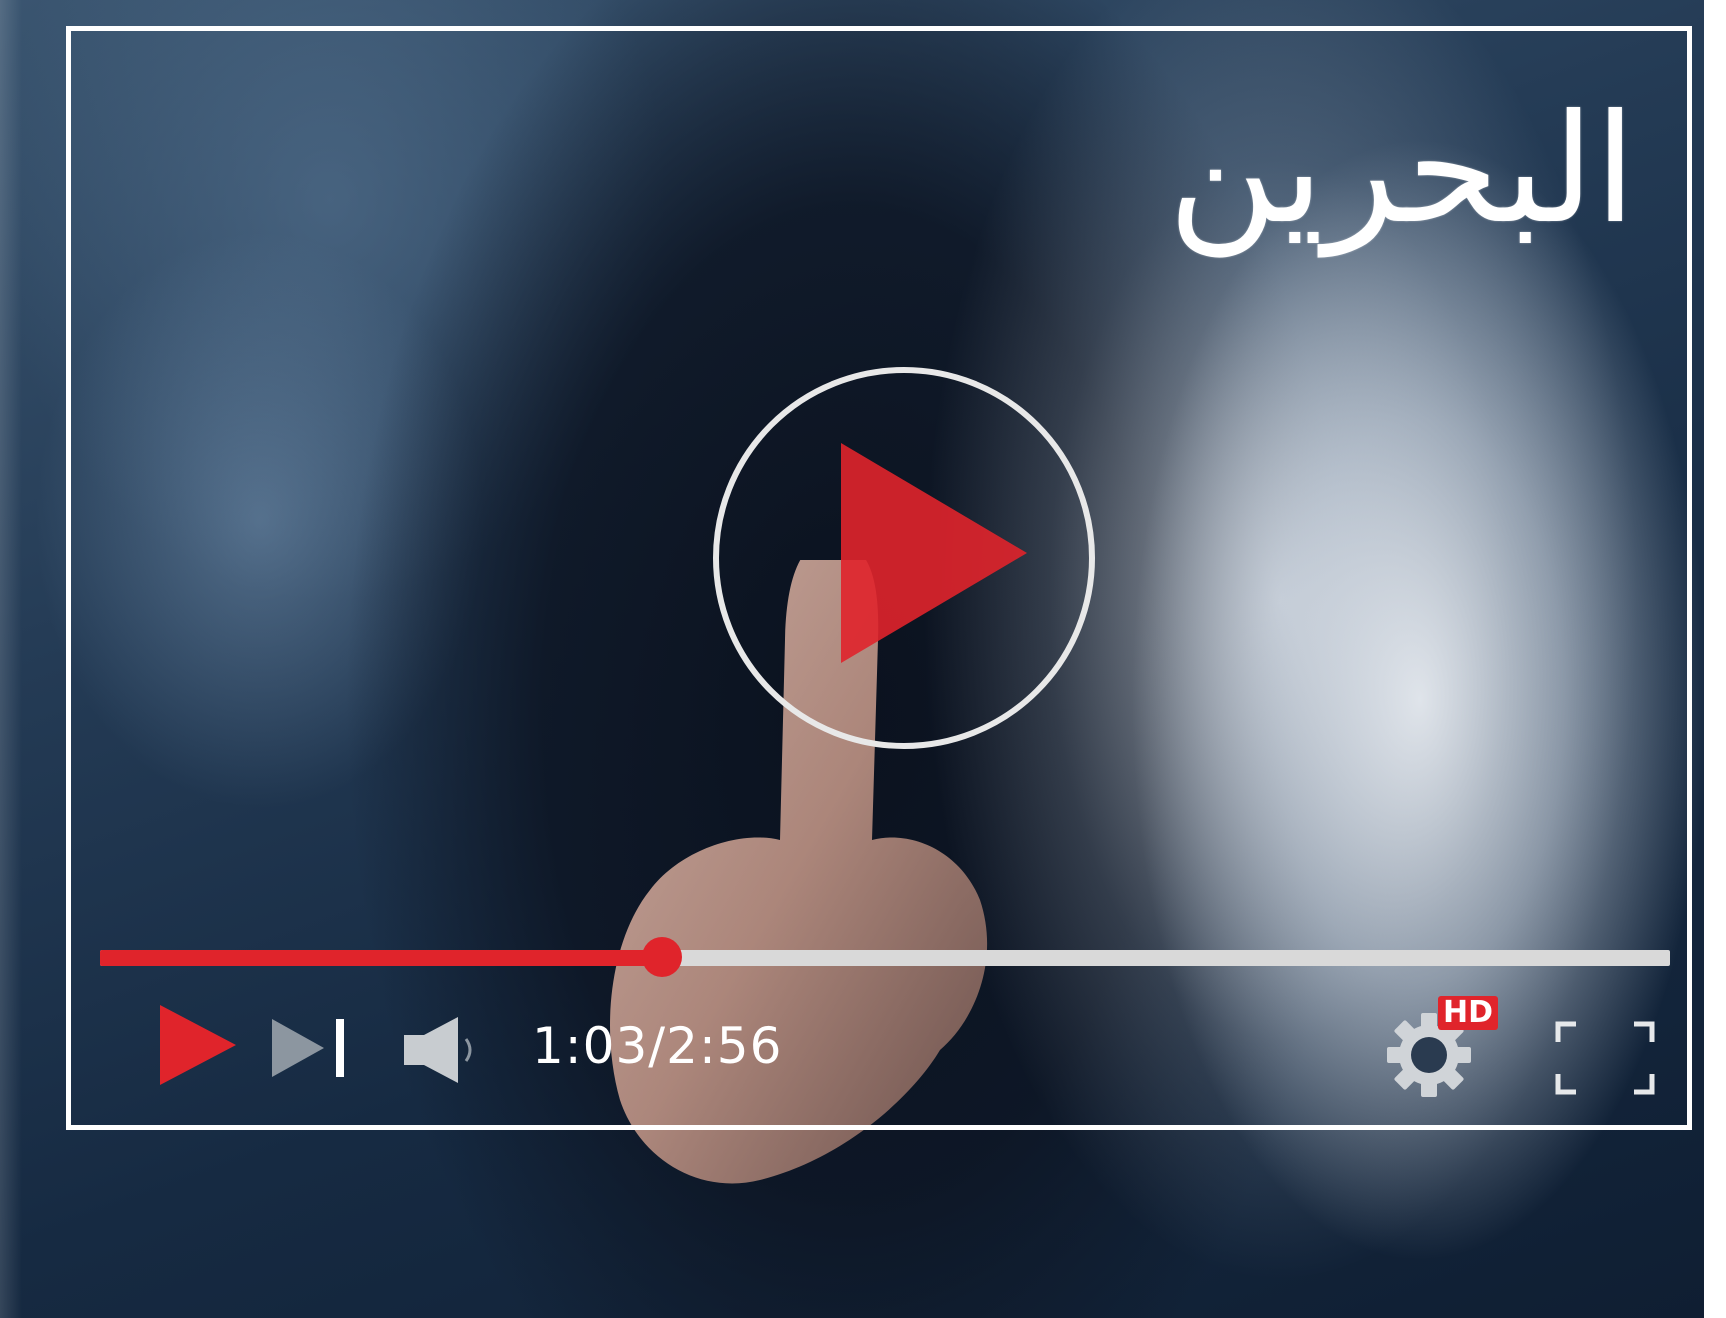 Image resolution: width=1726 pixels, height=1318 pixels. Describe the element at coordinates (445, 1050) in the screenshot. I see `volume-icon` at that location.